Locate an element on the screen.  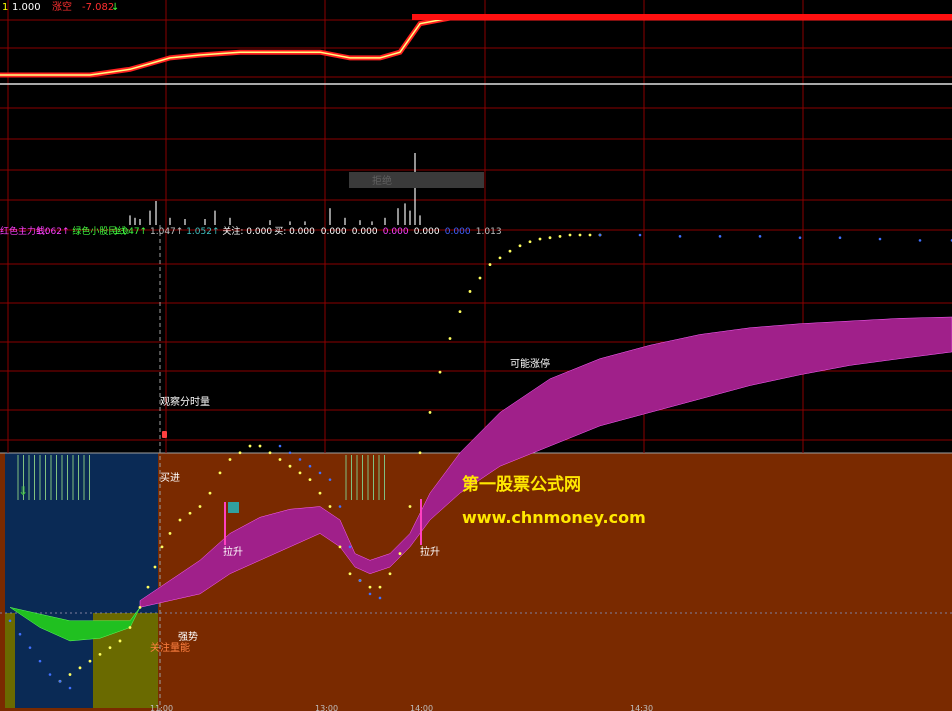
volume-tooltip-text: 拒绝 is located at coordinates (382, 180).